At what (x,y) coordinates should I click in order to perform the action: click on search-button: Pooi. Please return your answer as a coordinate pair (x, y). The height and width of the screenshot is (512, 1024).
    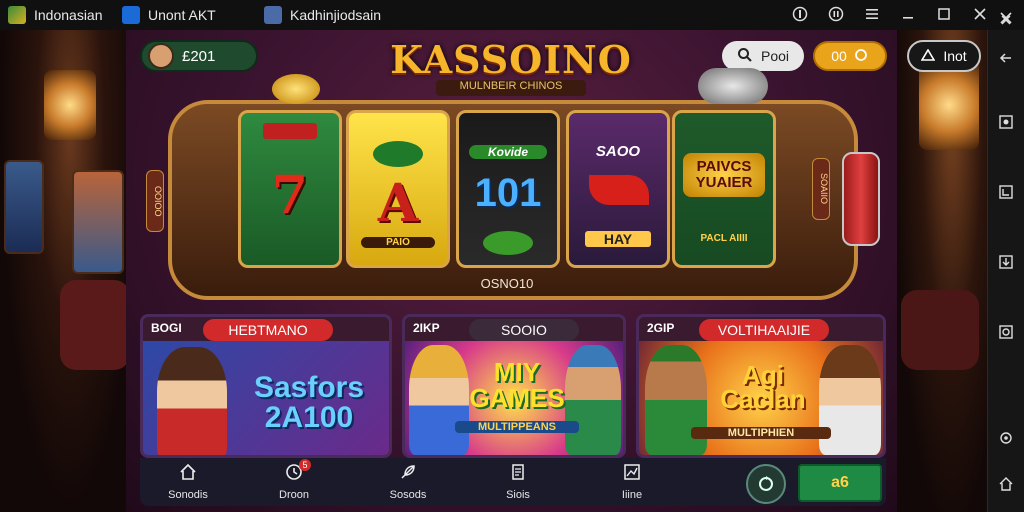
    Looking at the image, I should click on (763, 56).